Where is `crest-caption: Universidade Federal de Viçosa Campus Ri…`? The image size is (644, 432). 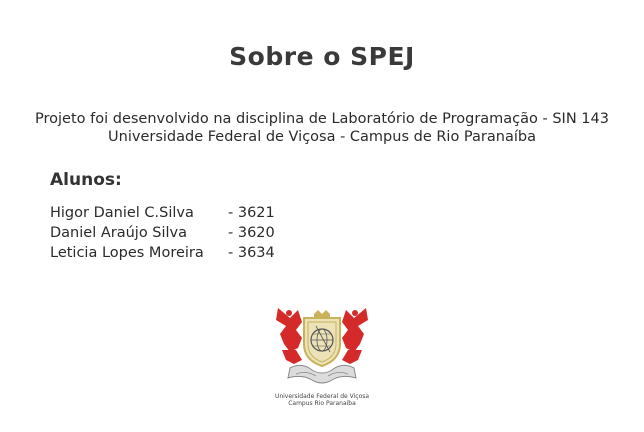 crest-caption: Universidade Federal de Viçosa Campus Ri… is located at coordinates (322, 400).